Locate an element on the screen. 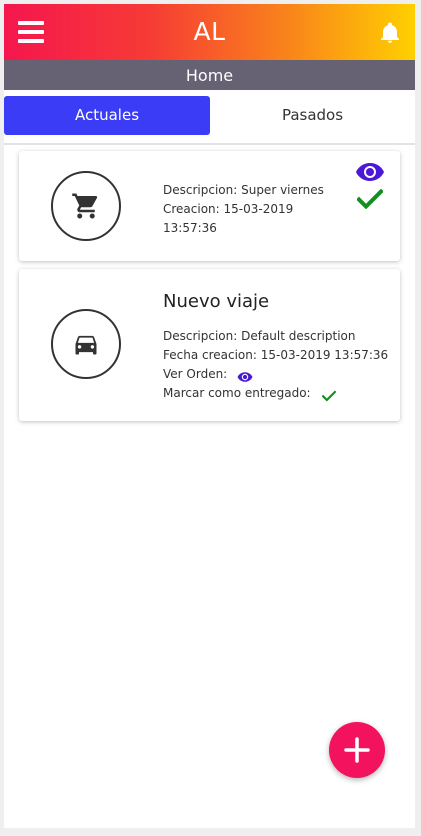  car-icon is located at coordinates (86, 345).